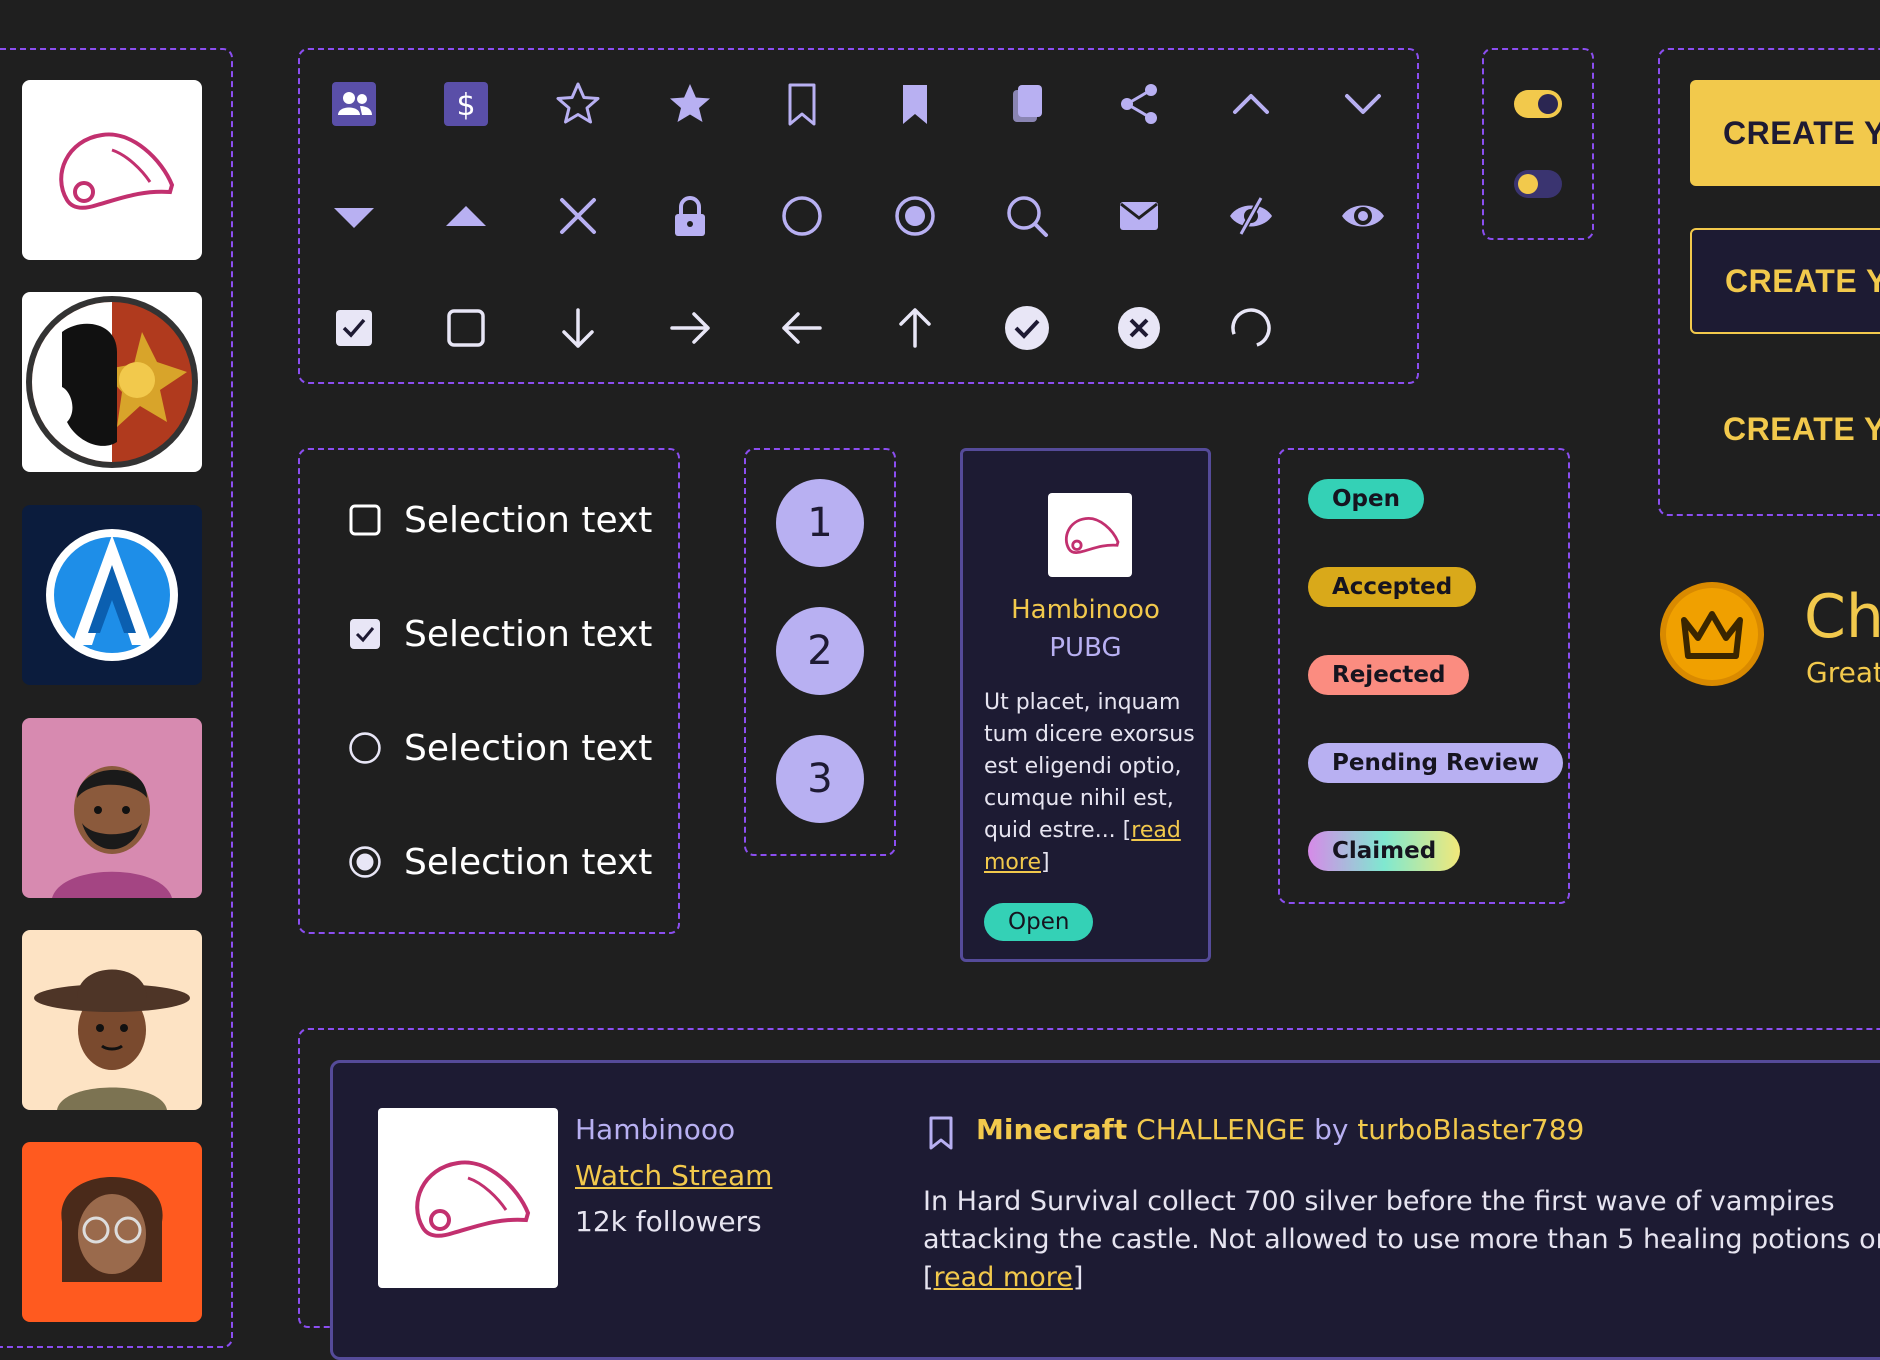  What do you see at coordinates (690, 104) in the screenshot?
I see `star-filled-icon` at bounding box center [690, 104].